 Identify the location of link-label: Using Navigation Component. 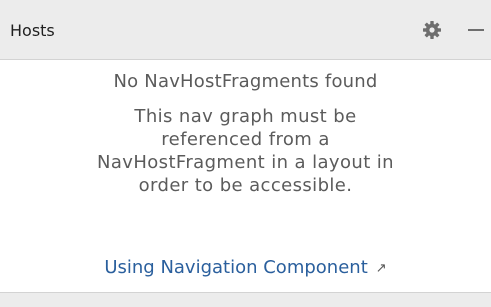
(235, 267).